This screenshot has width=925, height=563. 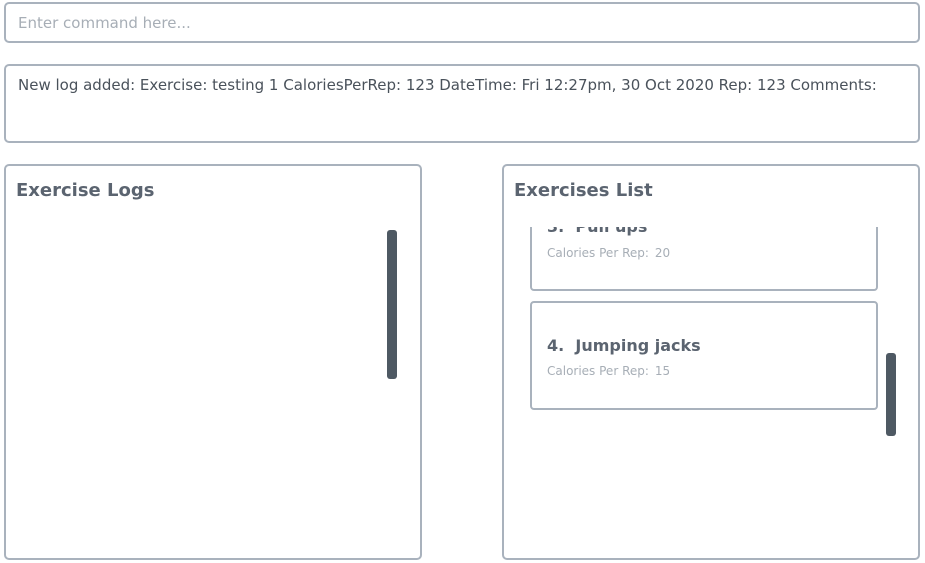 I want to click on exercise-index: 4., so click(x=556, y=345).